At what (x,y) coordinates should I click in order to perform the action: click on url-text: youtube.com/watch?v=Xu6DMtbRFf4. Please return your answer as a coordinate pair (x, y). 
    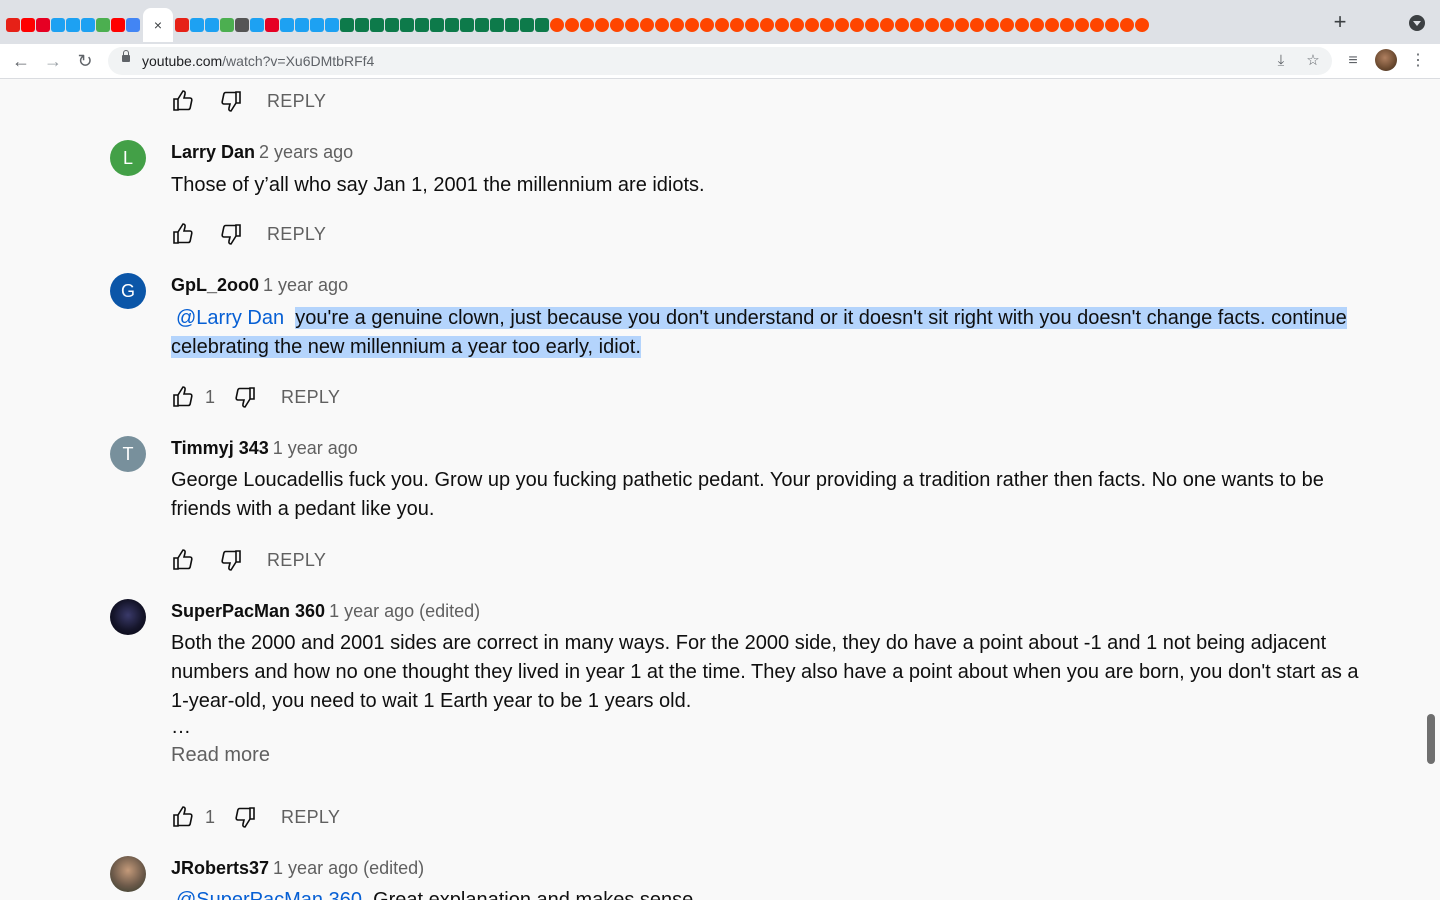
    Looking at the image, I should click on (258, 61).